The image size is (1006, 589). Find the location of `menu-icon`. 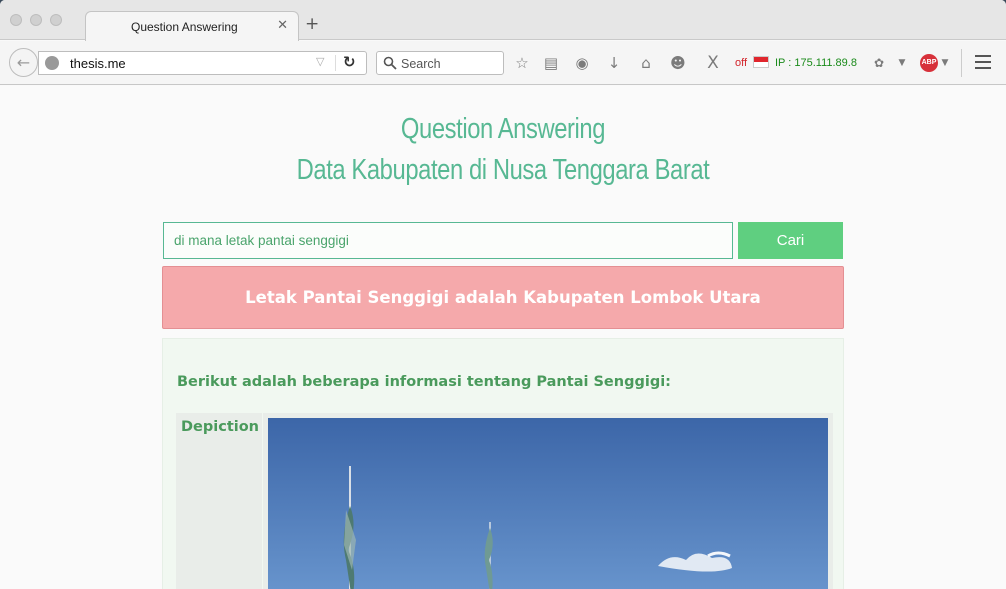

menu-icon is located at coordinates (983, 64).